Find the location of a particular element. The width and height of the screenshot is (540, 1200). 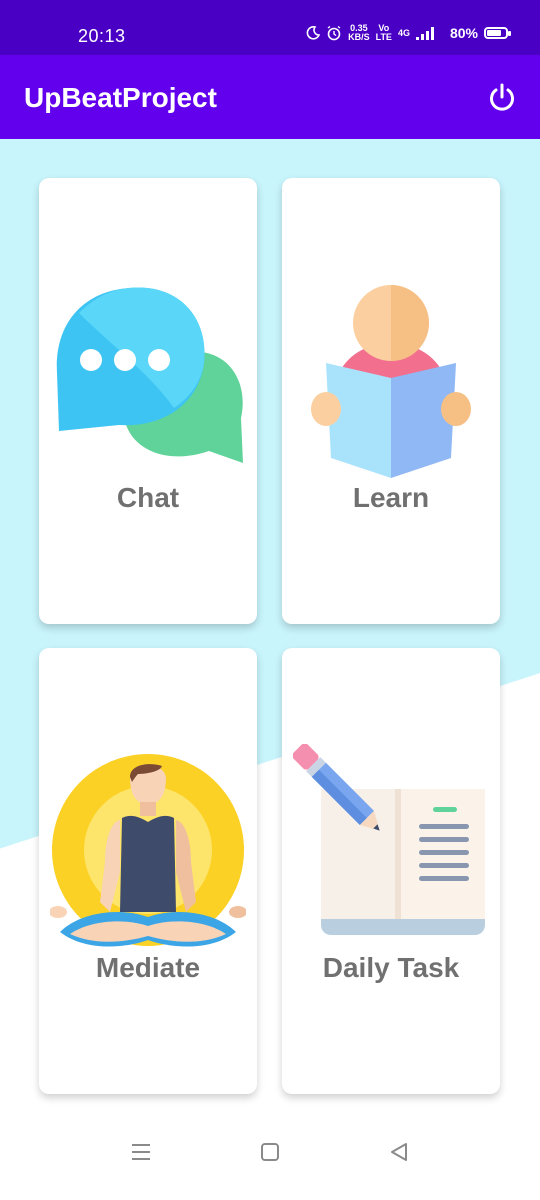

network-type: 4G is located at coordinates (403, 32).